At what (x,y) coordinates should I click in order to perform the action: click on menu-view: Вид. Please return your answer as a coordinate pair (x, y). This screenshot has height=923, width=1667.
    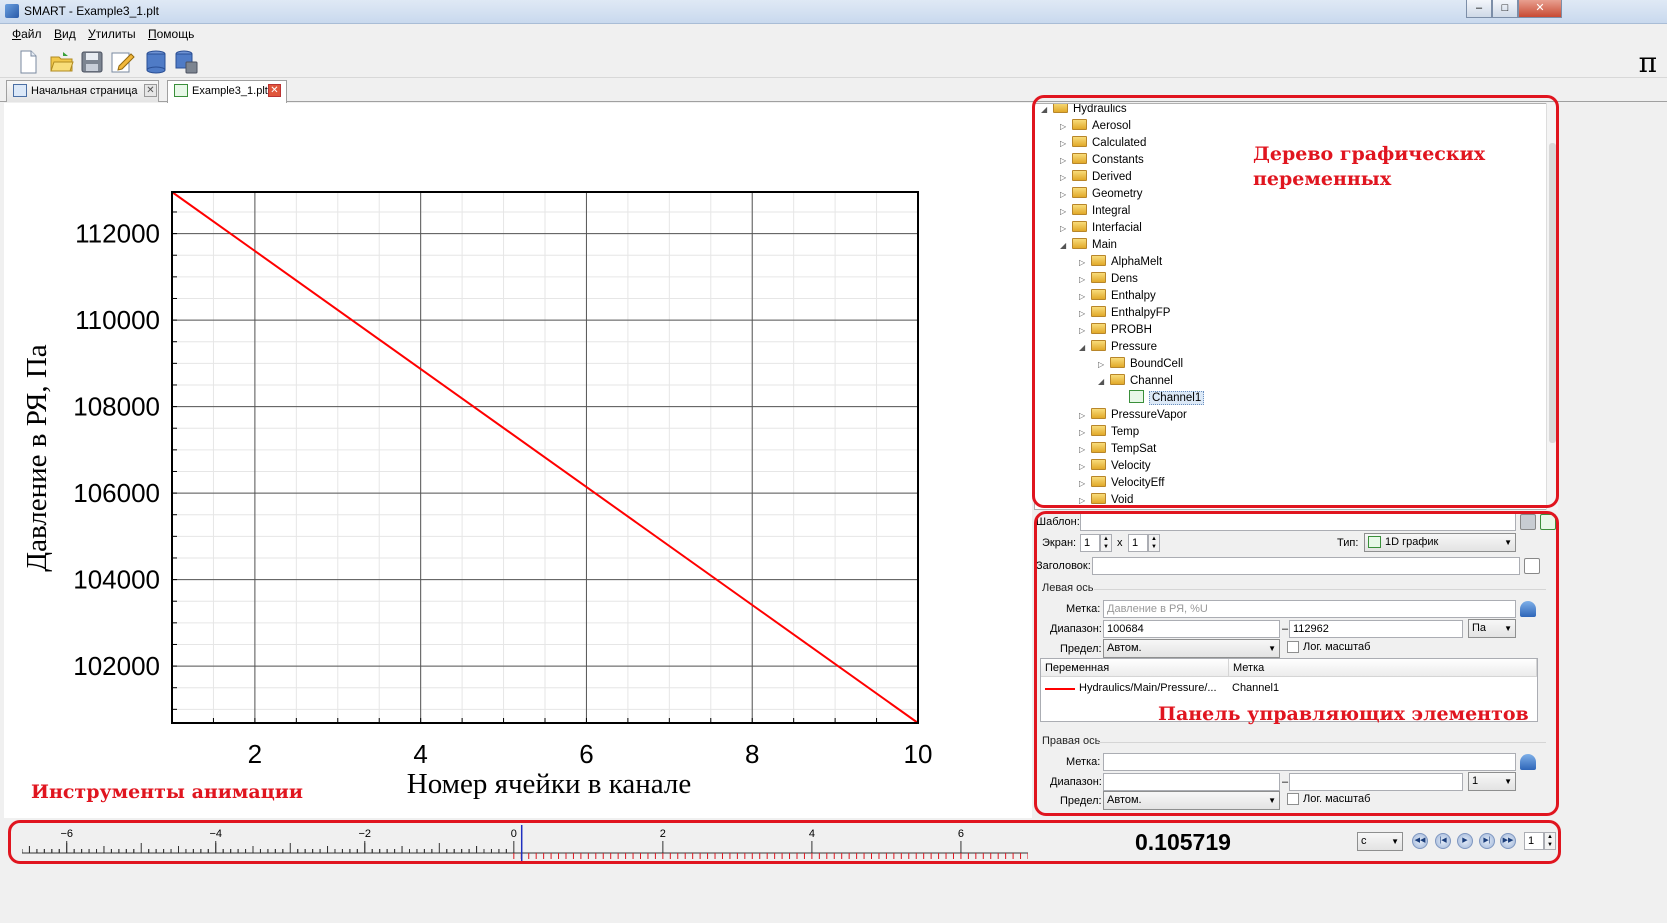
    Looking at the image, I should click on (65, 34).